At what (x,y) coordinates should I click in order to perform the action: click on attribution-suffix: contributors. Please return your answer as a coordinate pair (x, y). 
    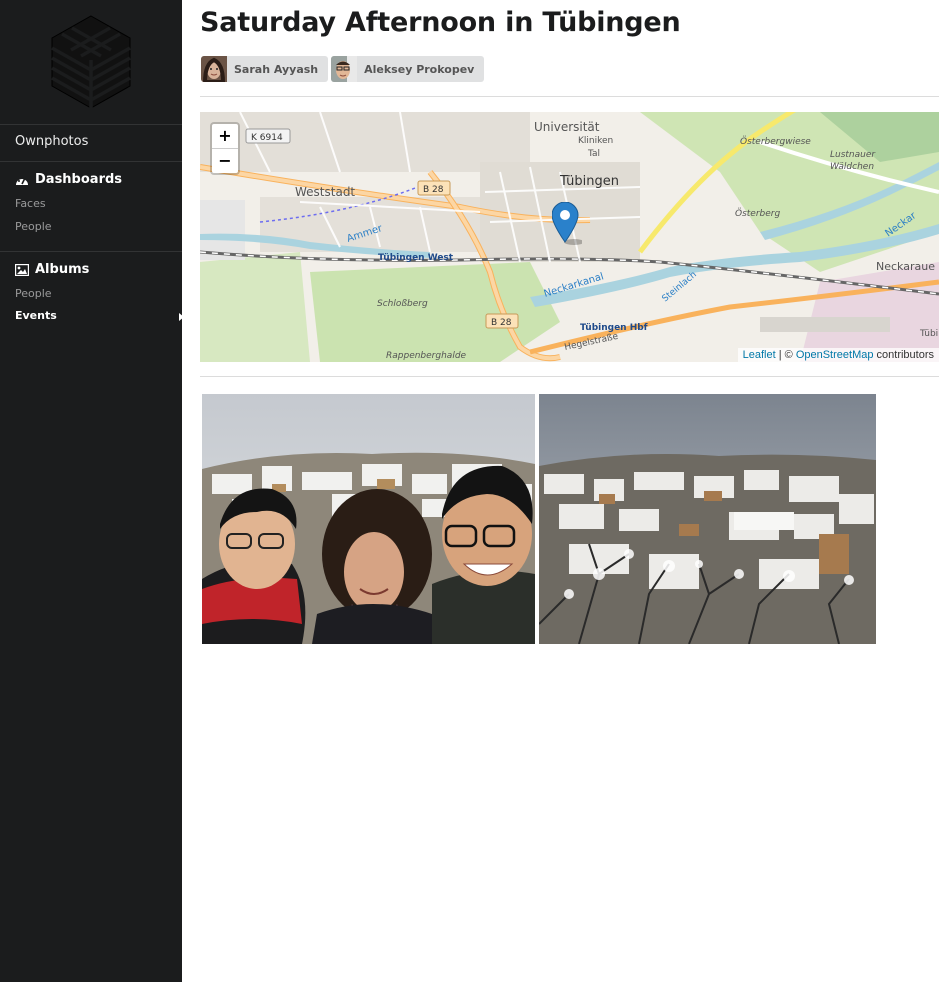
    Looking at the image, I should click on (903, 355).